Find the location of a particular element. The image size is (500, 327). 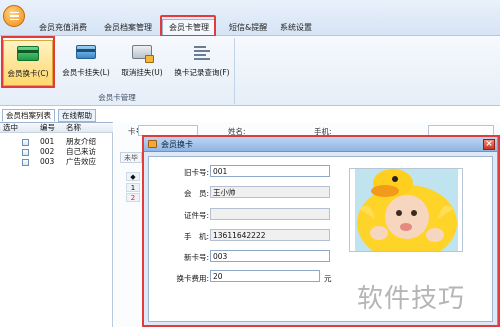

tab-sms-reminder: 短信&提醒 is located at coordinates (248, 27).